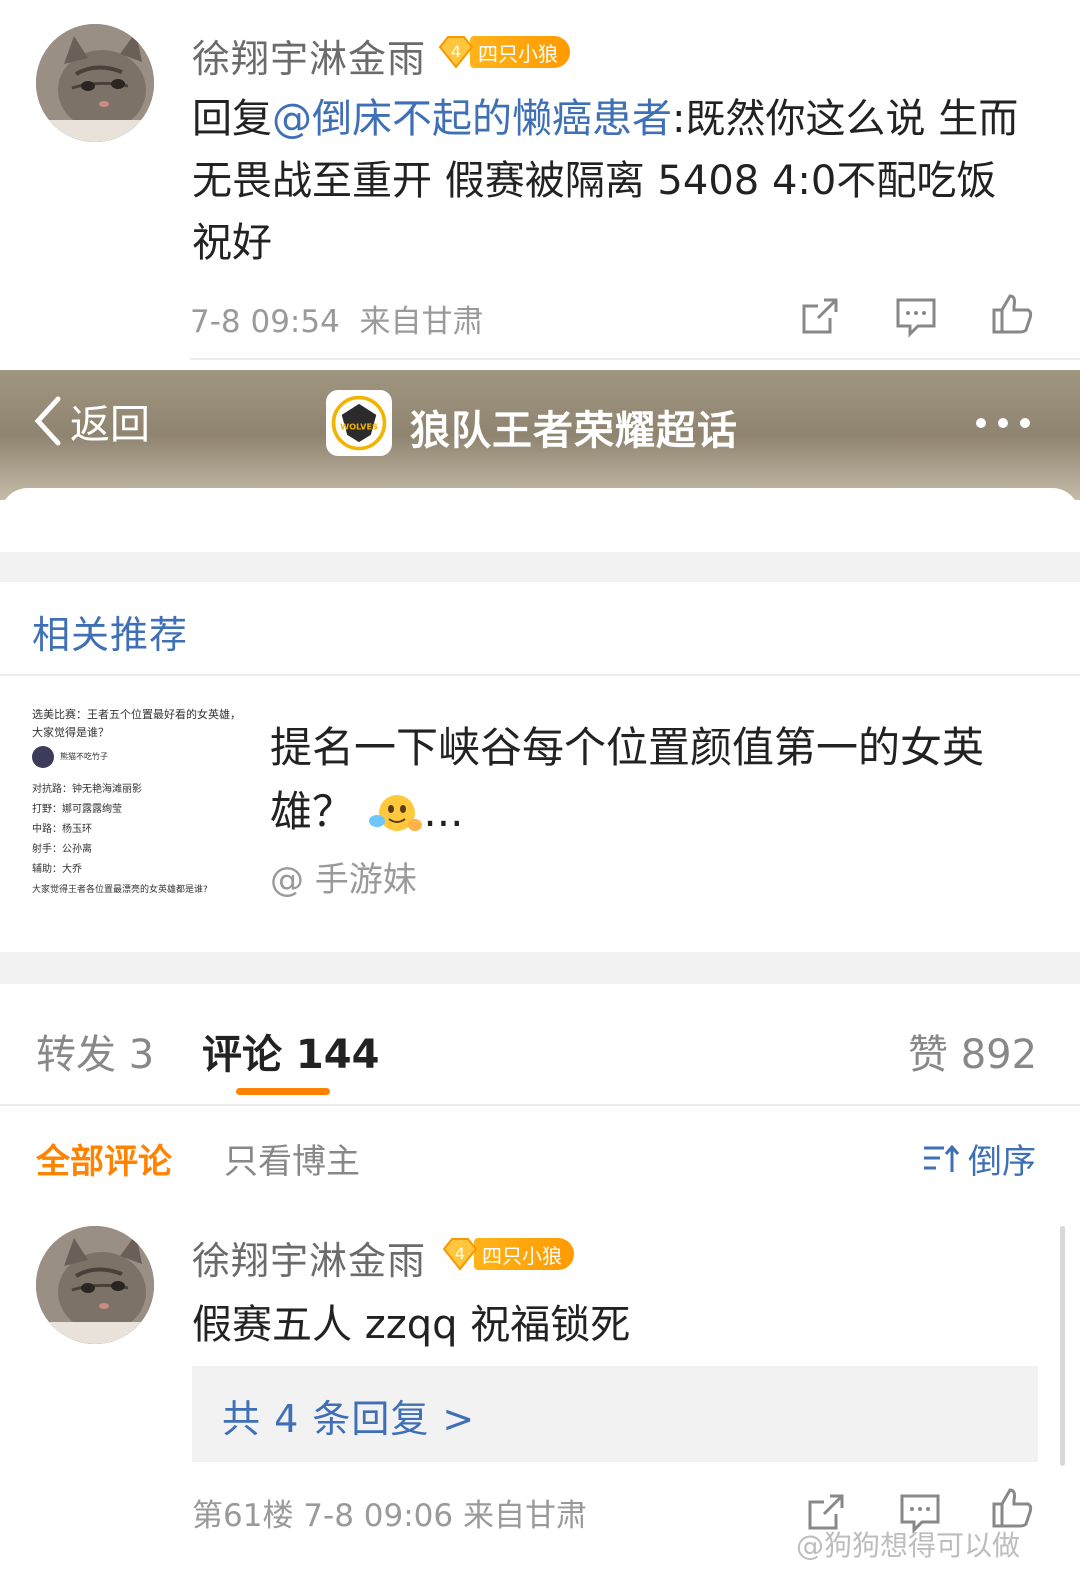 The height and width of the screenshot is (1576, 1080). Describe the element at coordinates (43, 757) in the screenshot. I see `thumb-avatar-icon` at that location.